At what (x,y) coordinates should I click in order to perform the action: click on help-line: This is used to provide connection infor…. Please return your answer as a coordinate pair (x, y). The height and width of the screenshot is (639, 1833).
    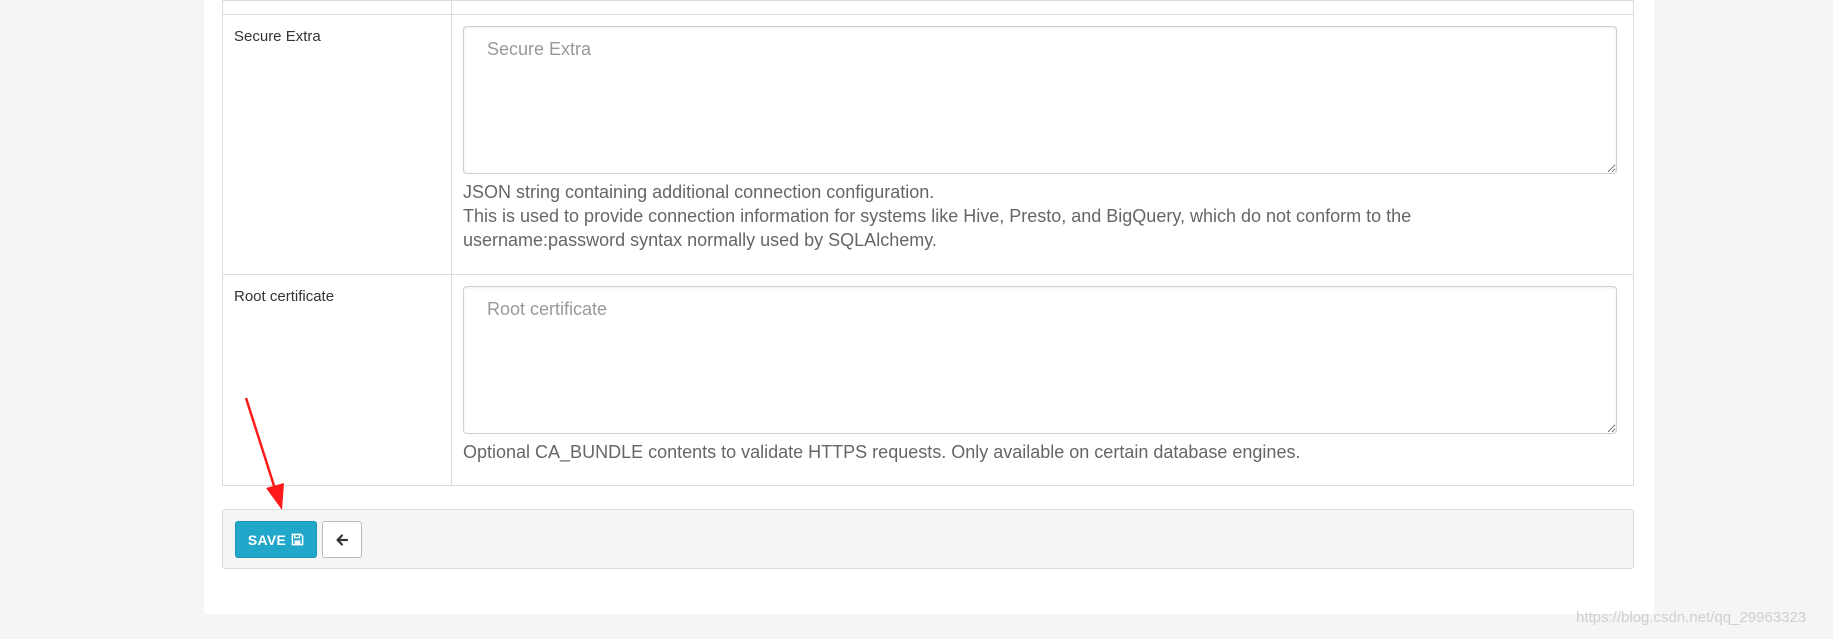
    Looking at the image, I should click on (937, 216).